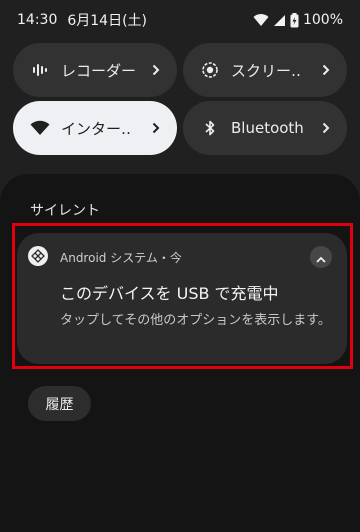  What do you see at coordinates (40, 70) in the screenshot?
I see `recorder-icon` at bounding box center [40, 70].